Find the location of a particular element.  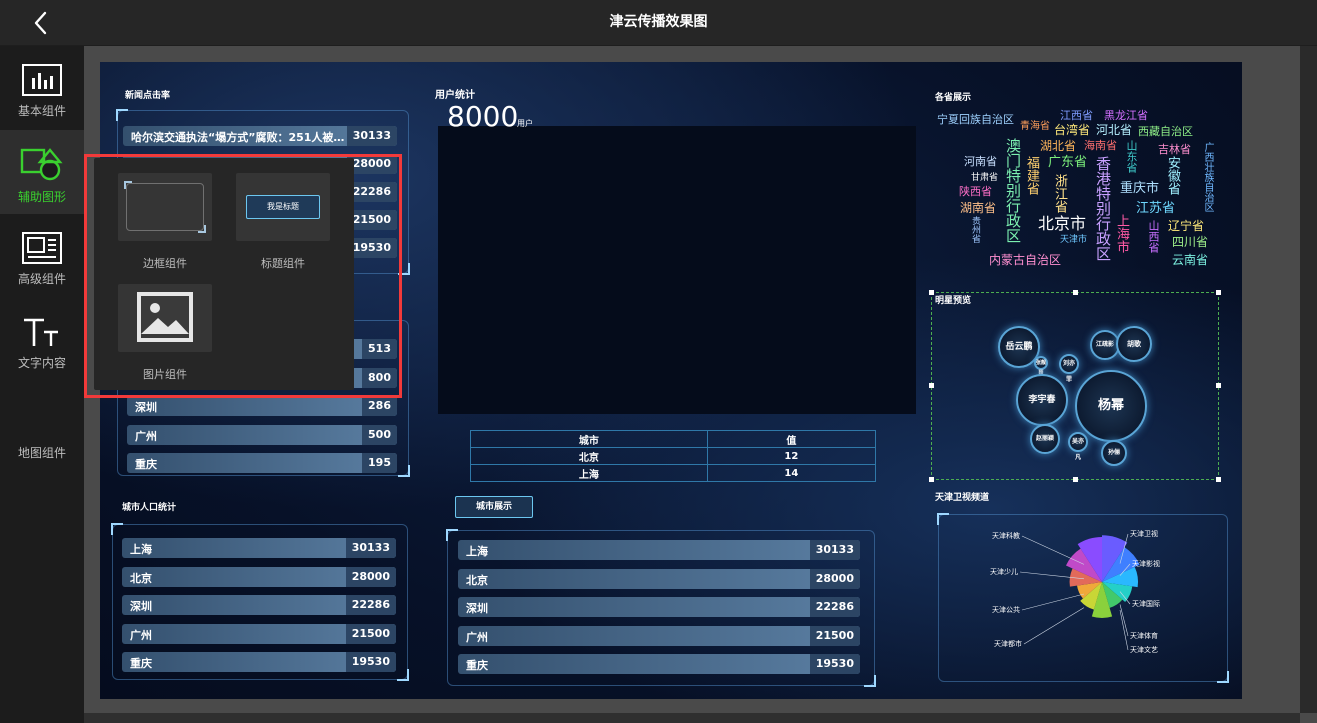

sidebar-item-label: 辅助图形 is located at coordinates (41, 197).